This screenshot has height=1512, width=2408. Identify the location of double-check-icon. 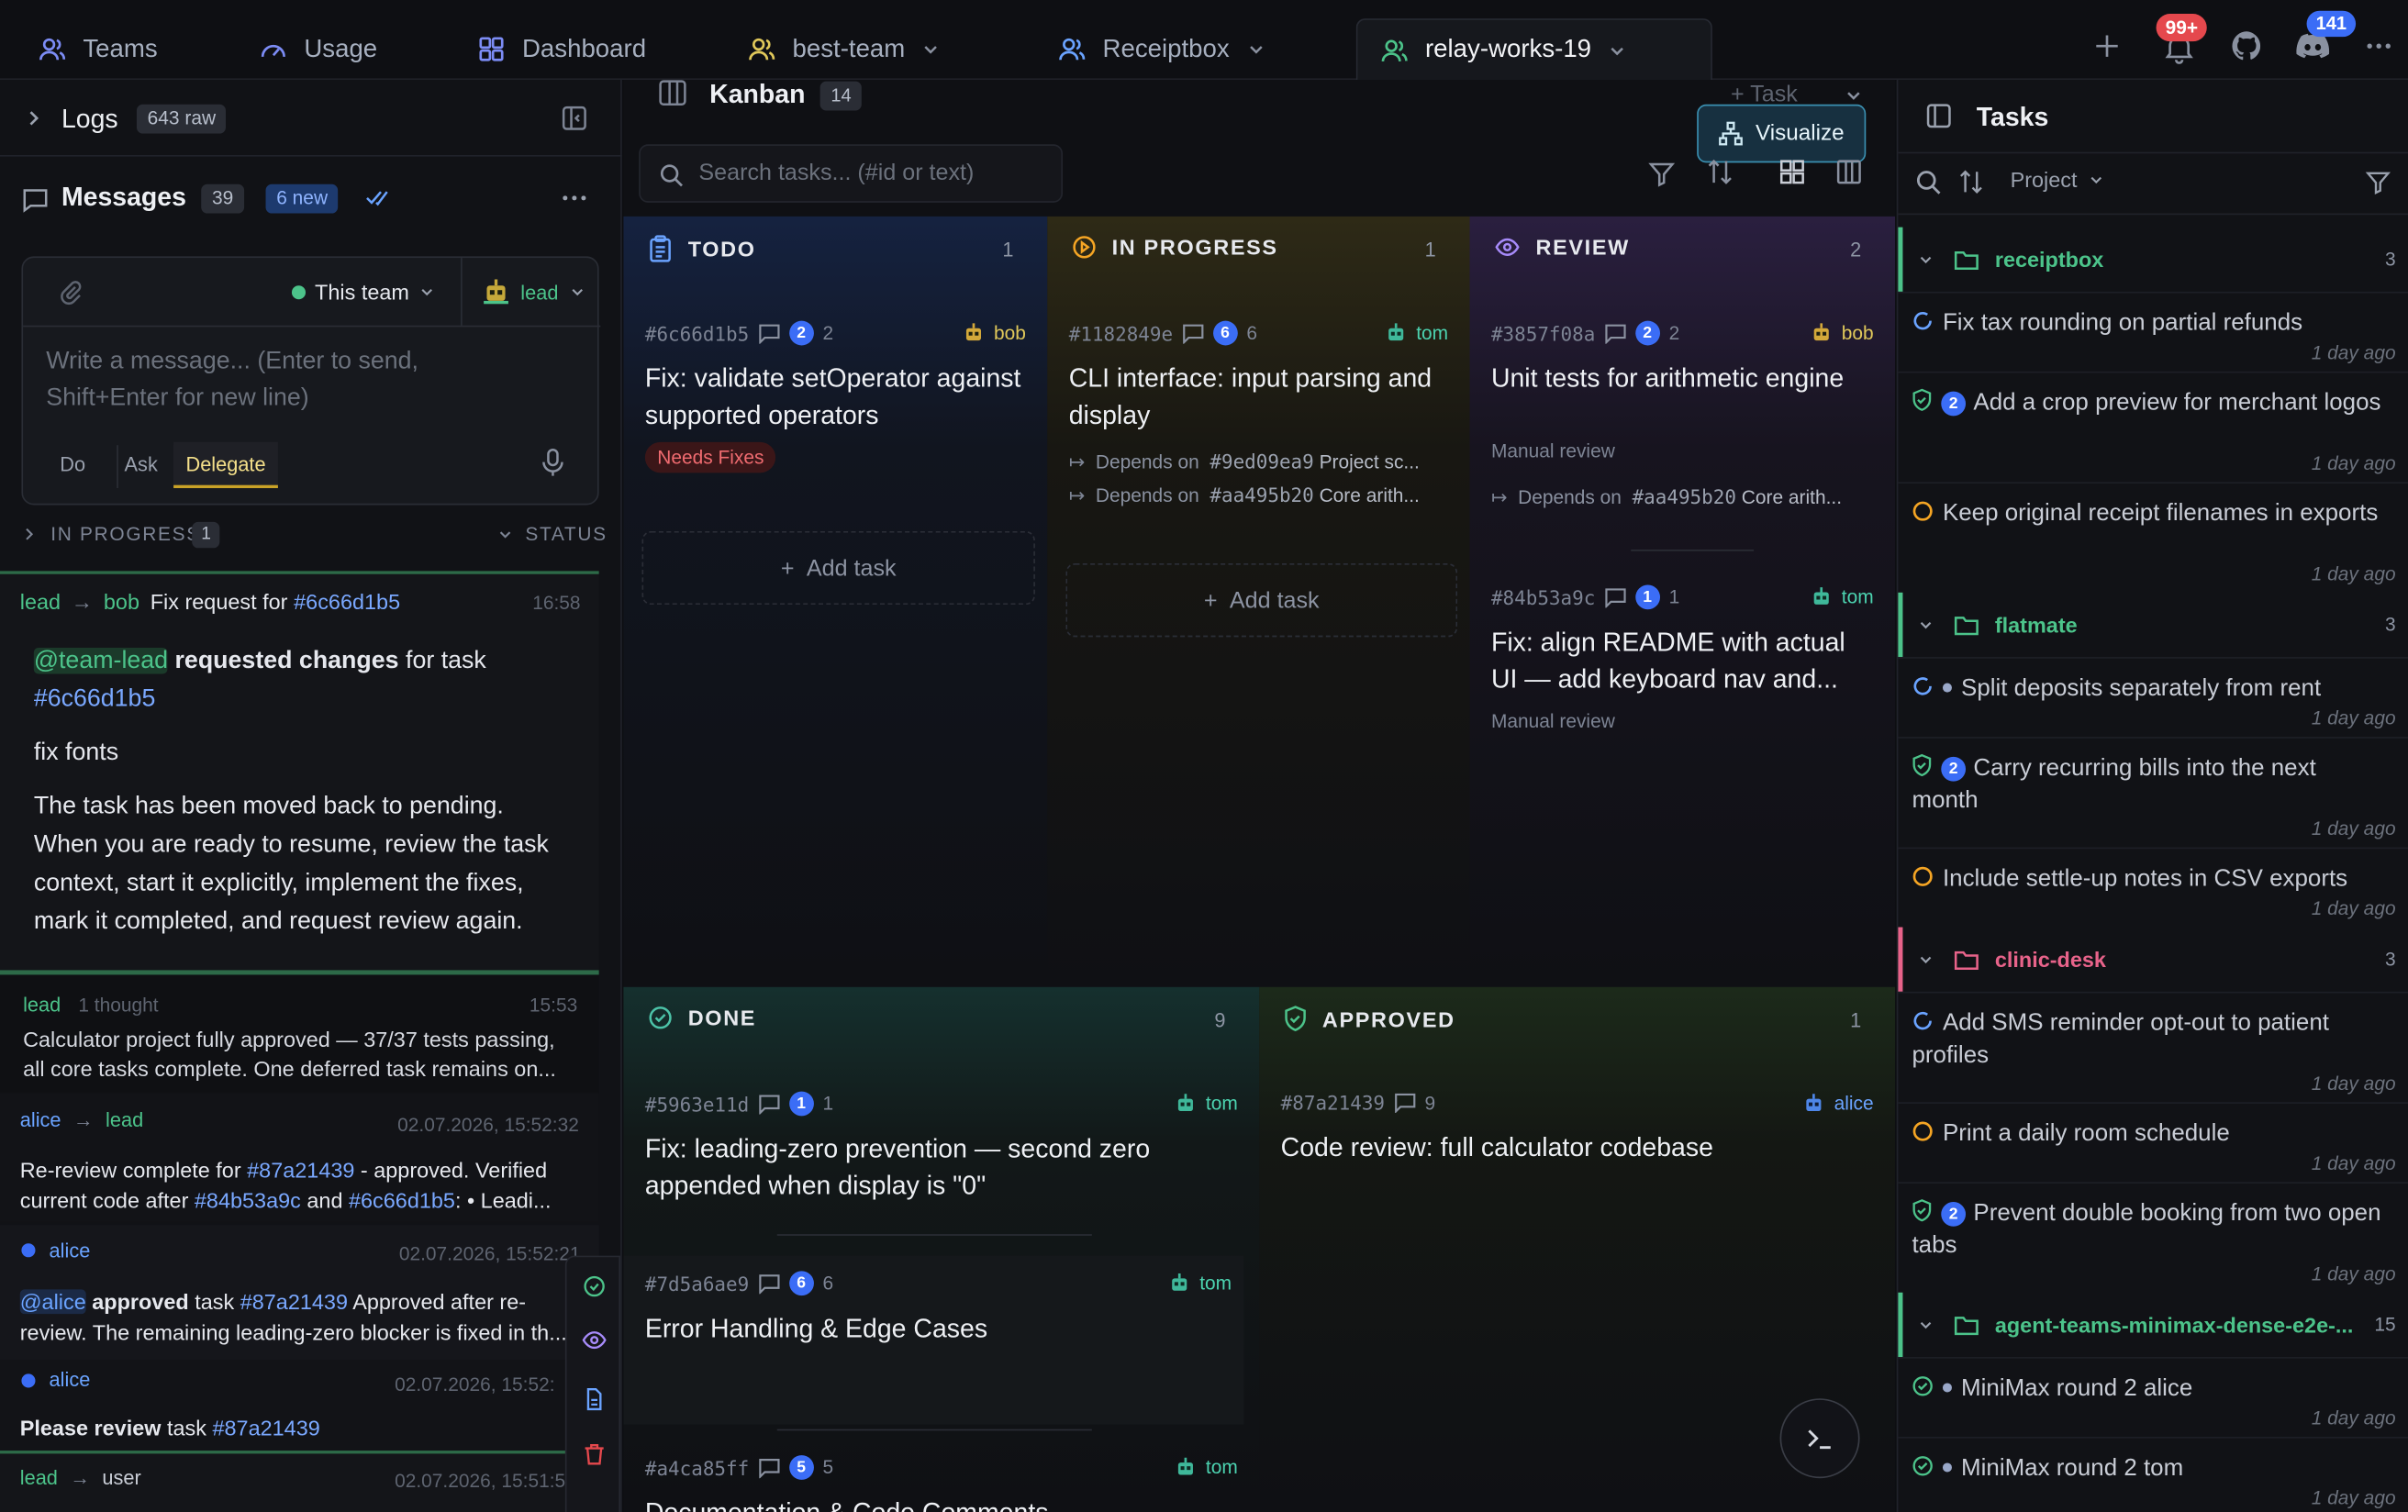
(378, 198).